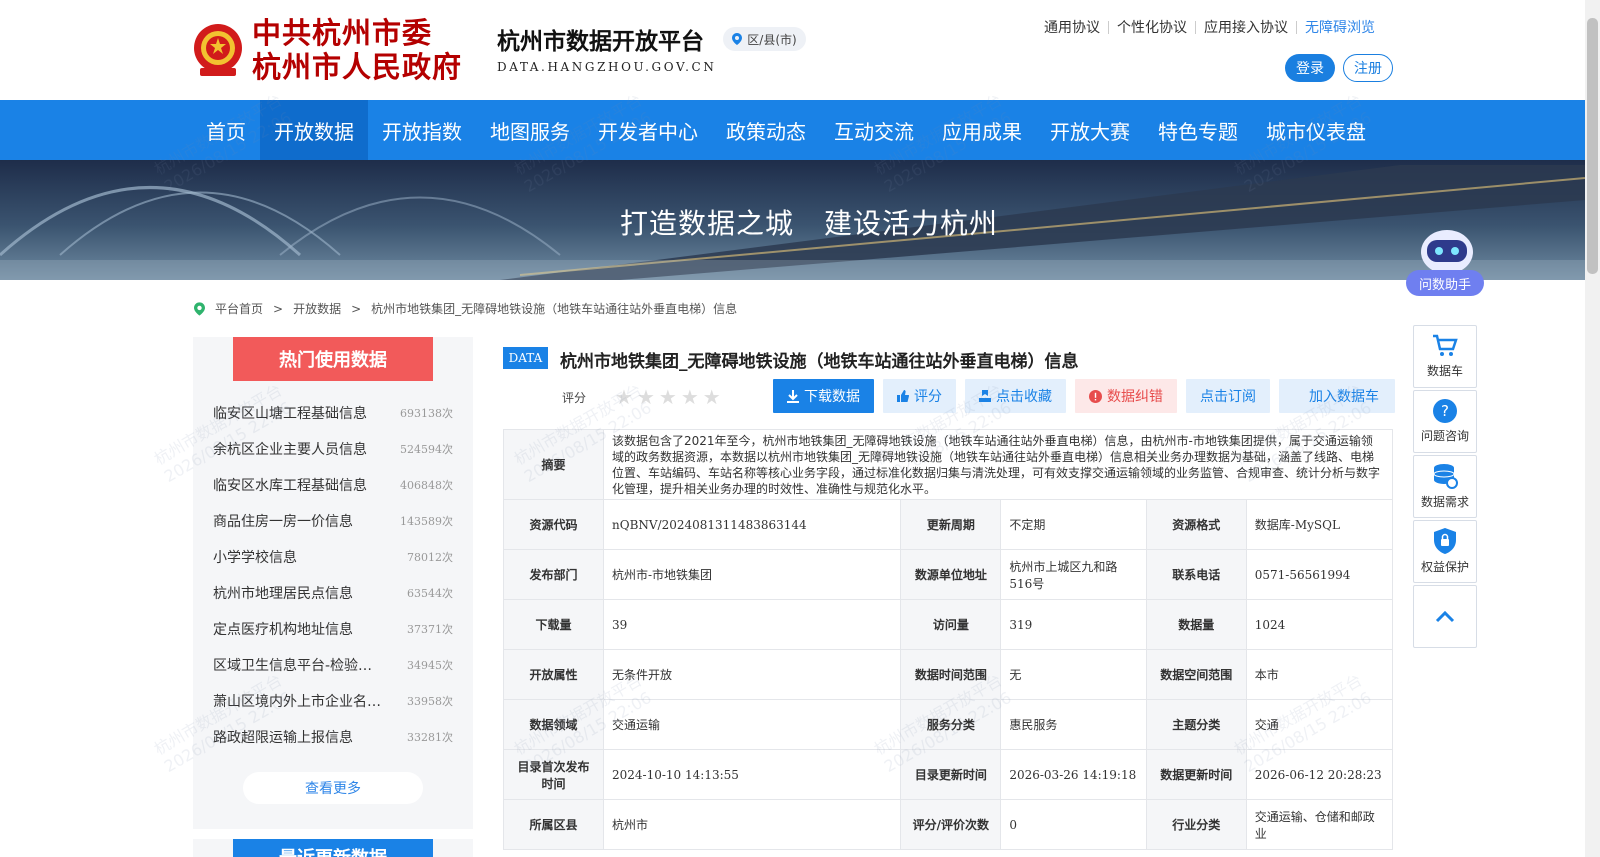 The height and width of the screenshot is (857, 1600). Describe the element at coordinates (553, 624) in the screenshot. I see `field-key: 下载量` at that location.